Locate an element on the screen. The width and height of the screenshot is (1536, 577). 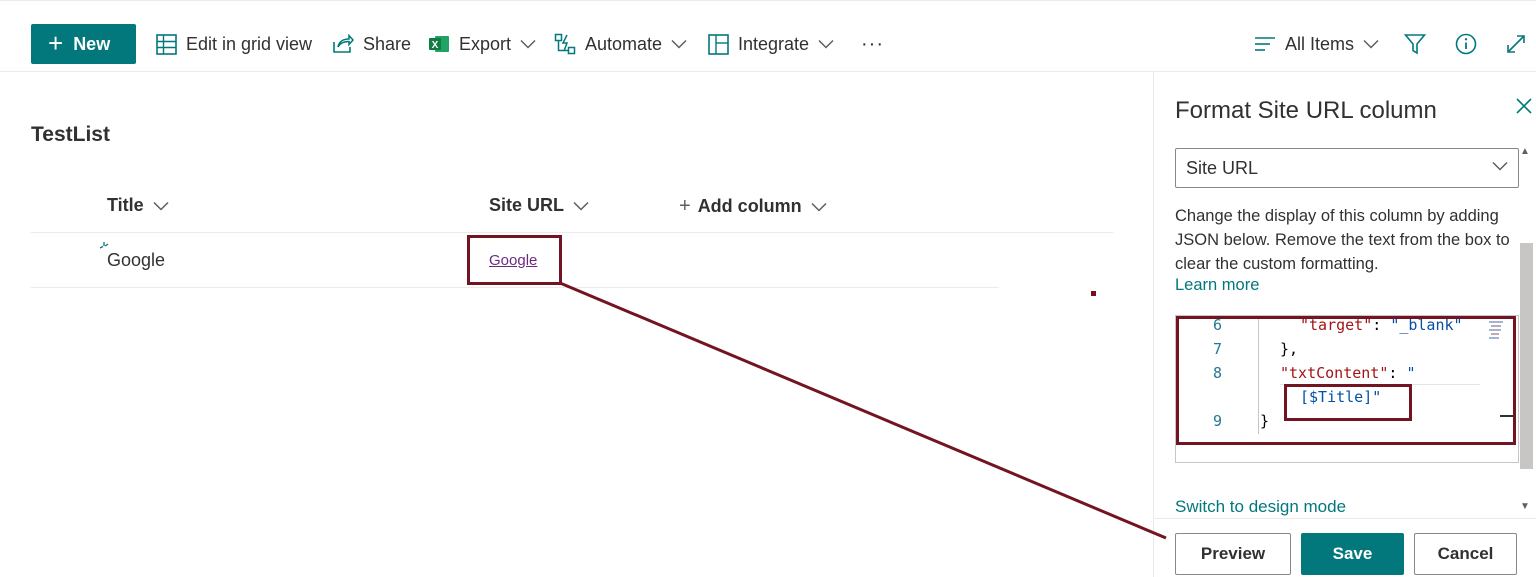
dropdown-value: Site URL is located at coordinates (1222, 167).